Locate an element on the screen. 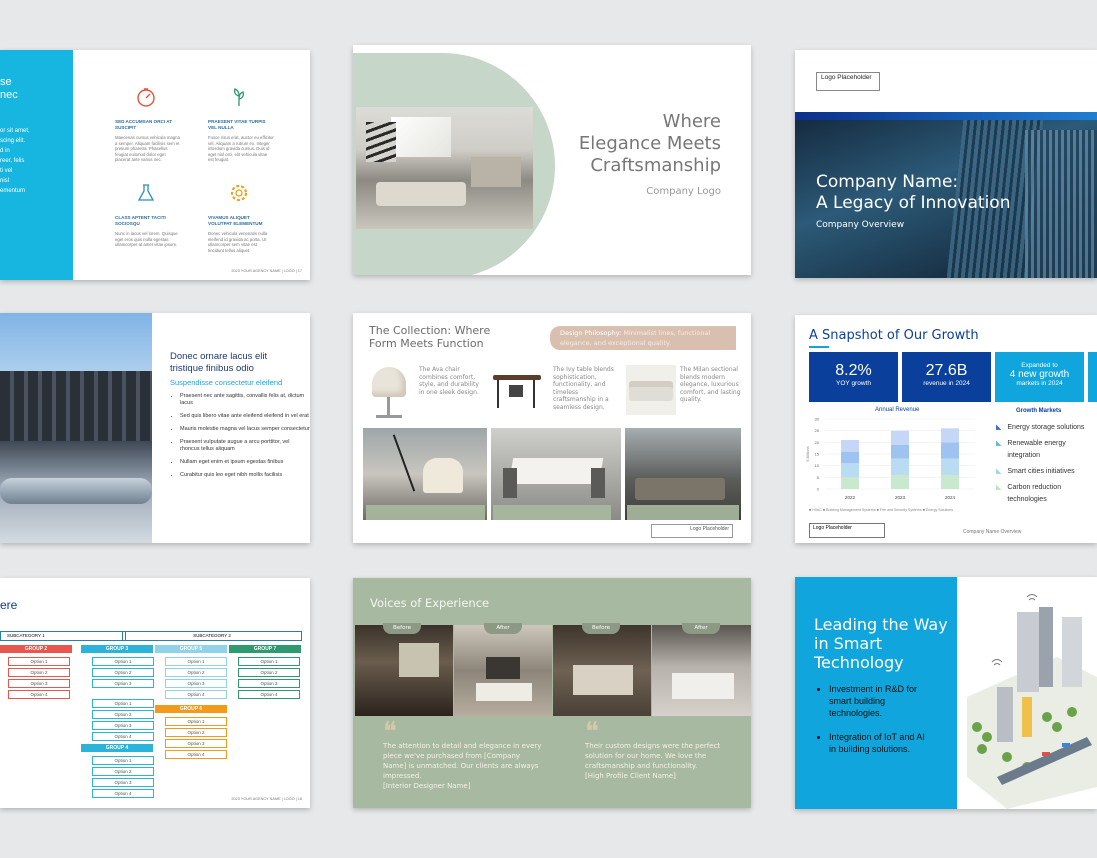  stat-value: 27.6B is located at coordinates (946, 370).